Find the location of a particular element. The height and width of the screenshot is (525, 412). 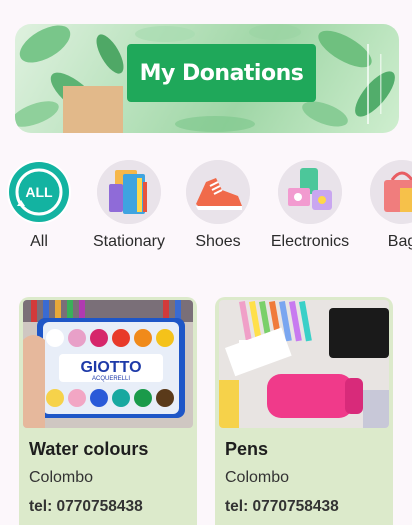

category-label: Electronics is located at coordinates (310, 241).